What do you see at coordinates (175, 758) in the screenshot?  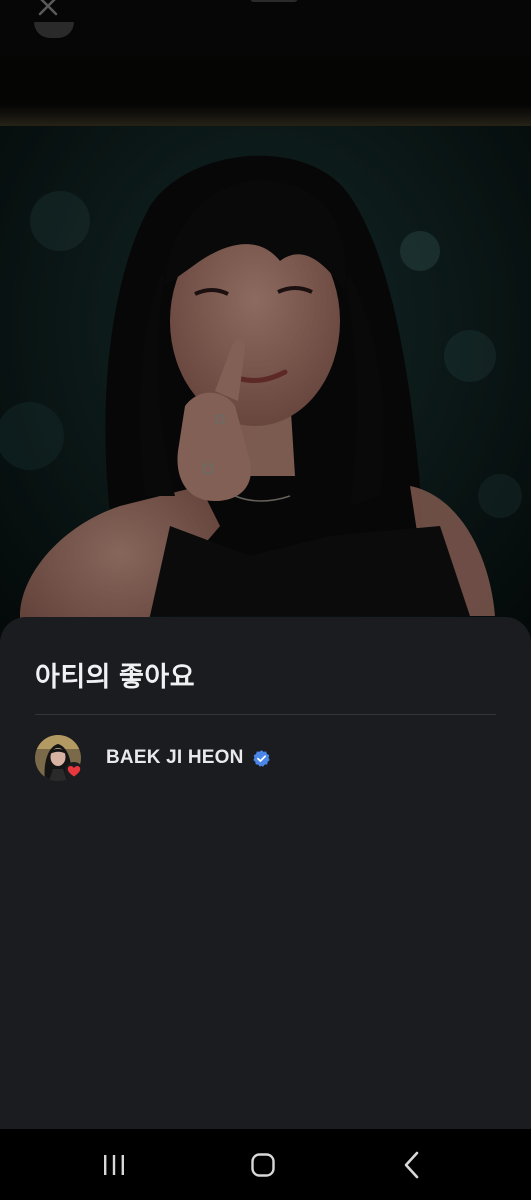 I see `user-name: BAEK JI HEON` at bounding box center [175, 758].